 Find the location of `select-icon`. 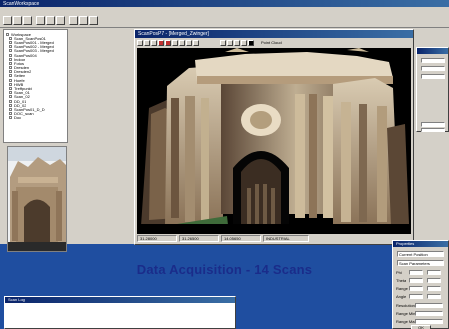

select-icon is located at coordinates (40, 20).